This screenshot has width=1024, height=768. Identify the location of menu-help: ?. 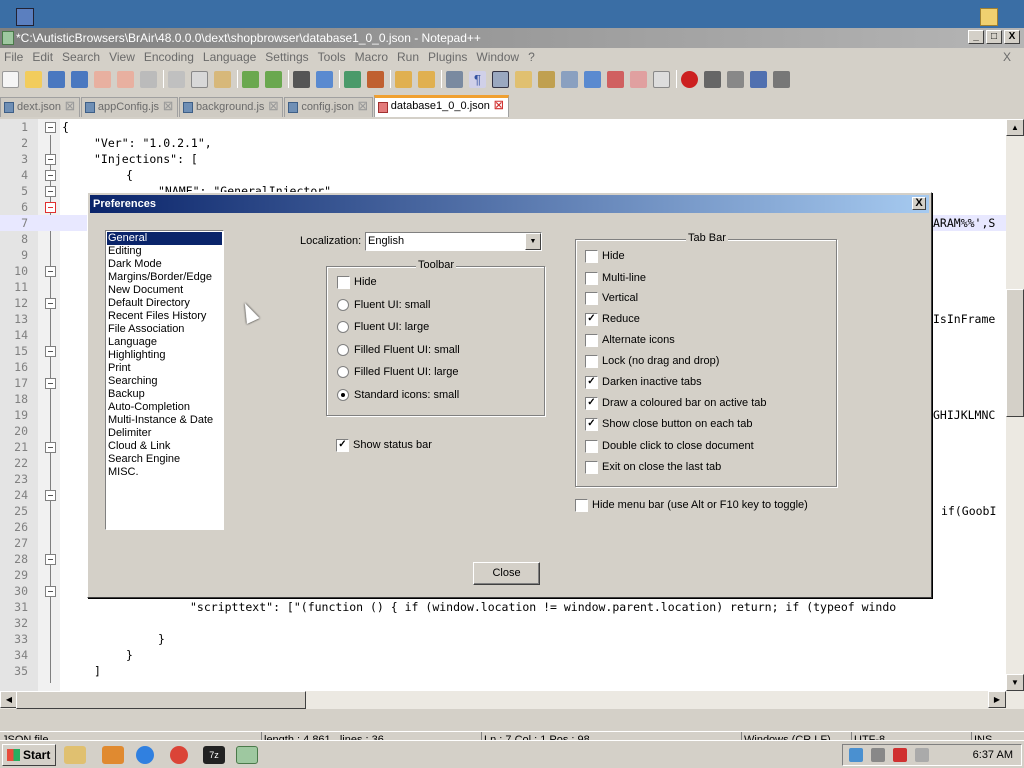
(532, 57).